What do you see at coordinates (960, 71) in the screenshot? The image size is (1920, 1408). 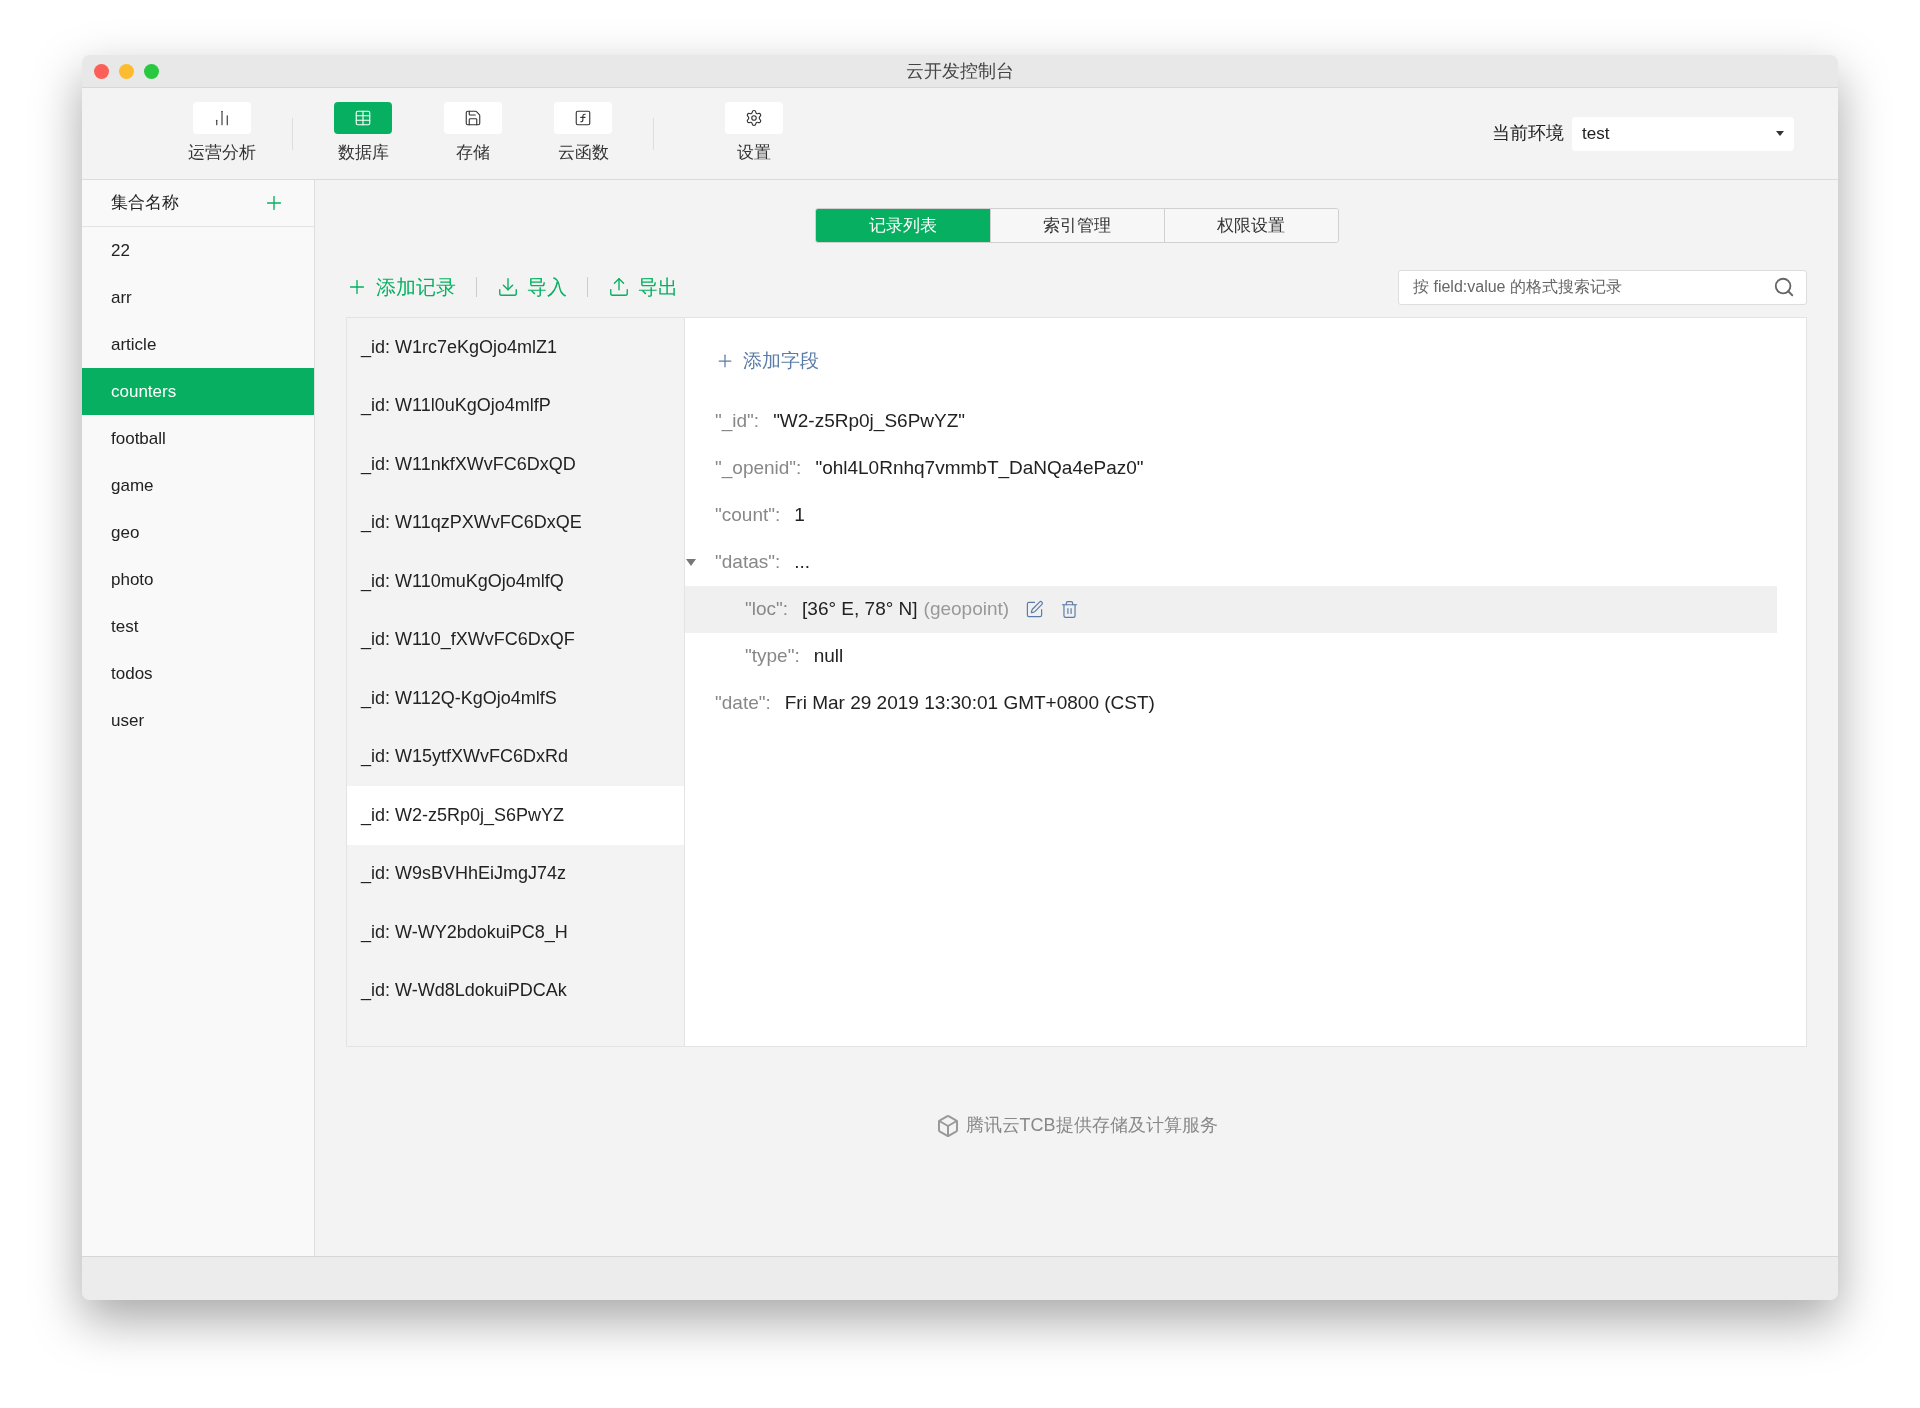 I see `window-title: 云开发控制台` at bounding box center [960, 71].